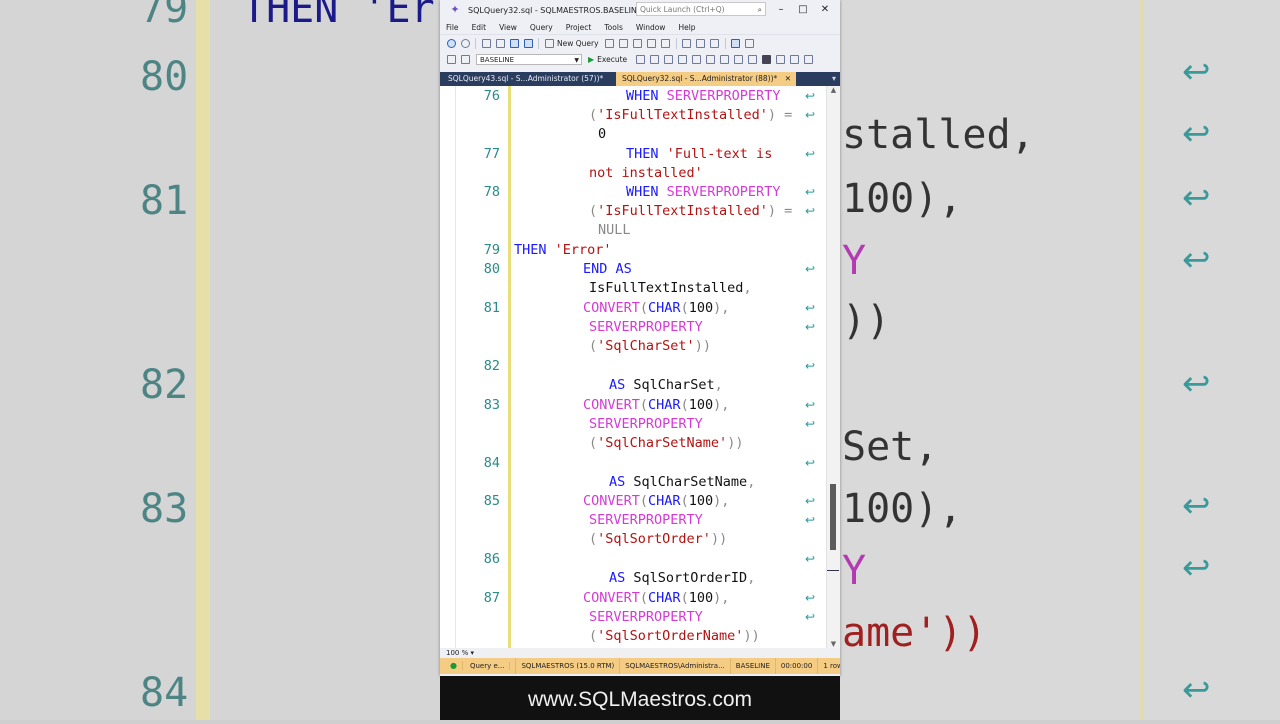 The image size is (1280, 724). Describe the element at coordinates (479, 27) in the screenshot. I see `menu-edit: Edit` at that location.